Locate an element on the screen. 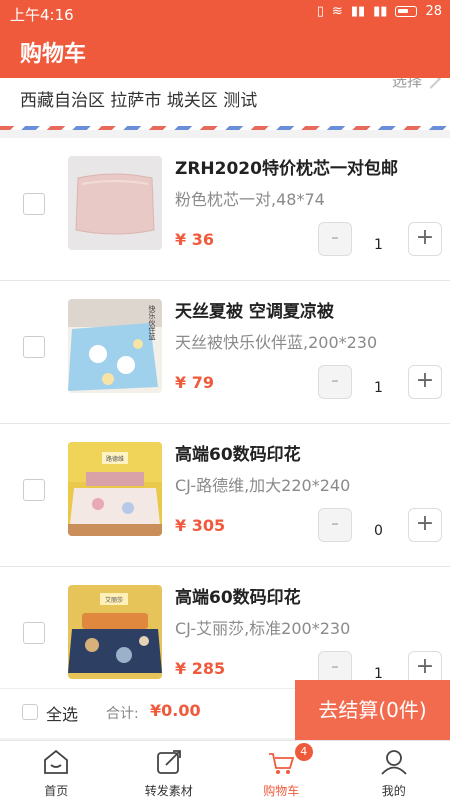 This screenshot has height=800, width=450. status-icons: ▯ ≋ ▮▮ ▮▮ 28 is located at coordinates (379, 11).